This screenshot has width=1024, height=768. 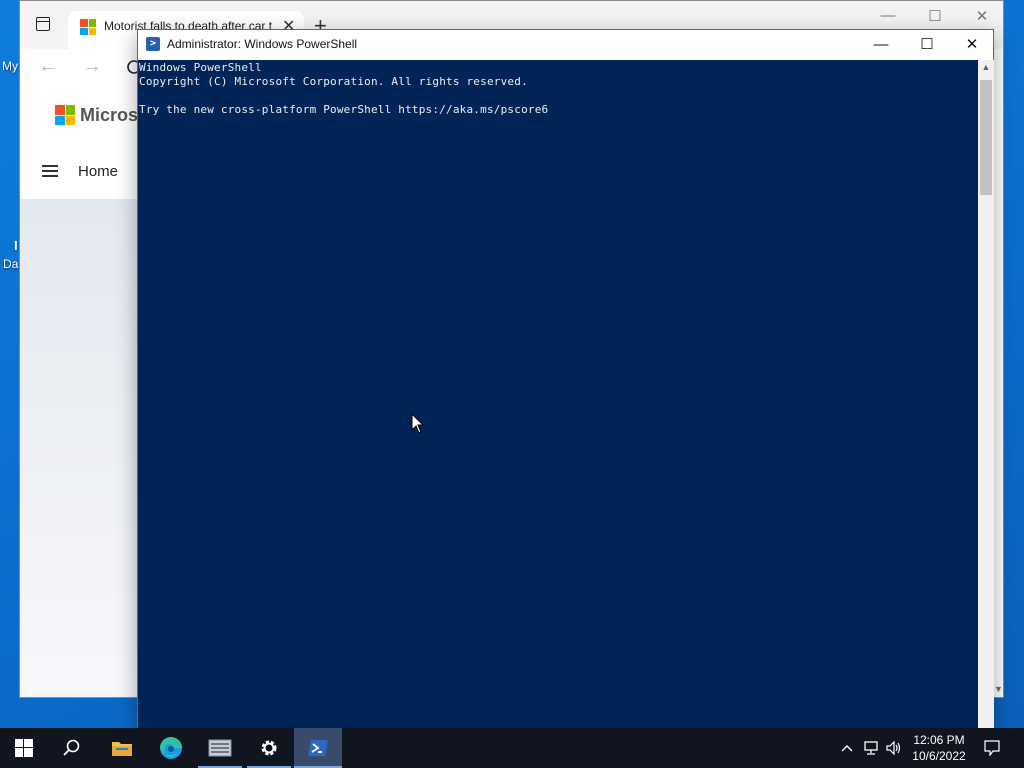 What do you see at coordinates (200, 67) in the screenshot?
I see `console-line: Windows PowerShell` at bounding box center [200, 67].